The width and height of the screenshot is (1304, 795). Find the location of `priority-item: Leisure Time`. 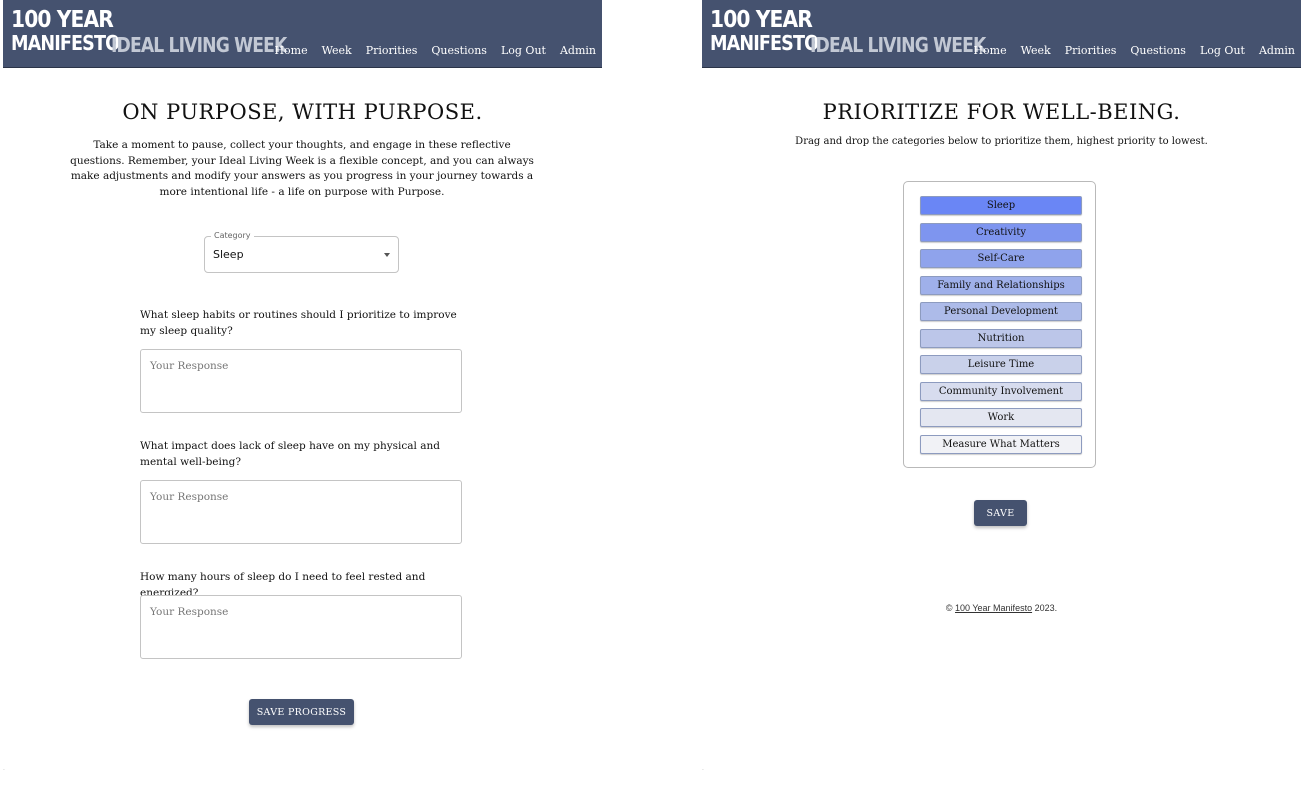

priority-item: Leisure Time is located at coordinates (1001, 364).